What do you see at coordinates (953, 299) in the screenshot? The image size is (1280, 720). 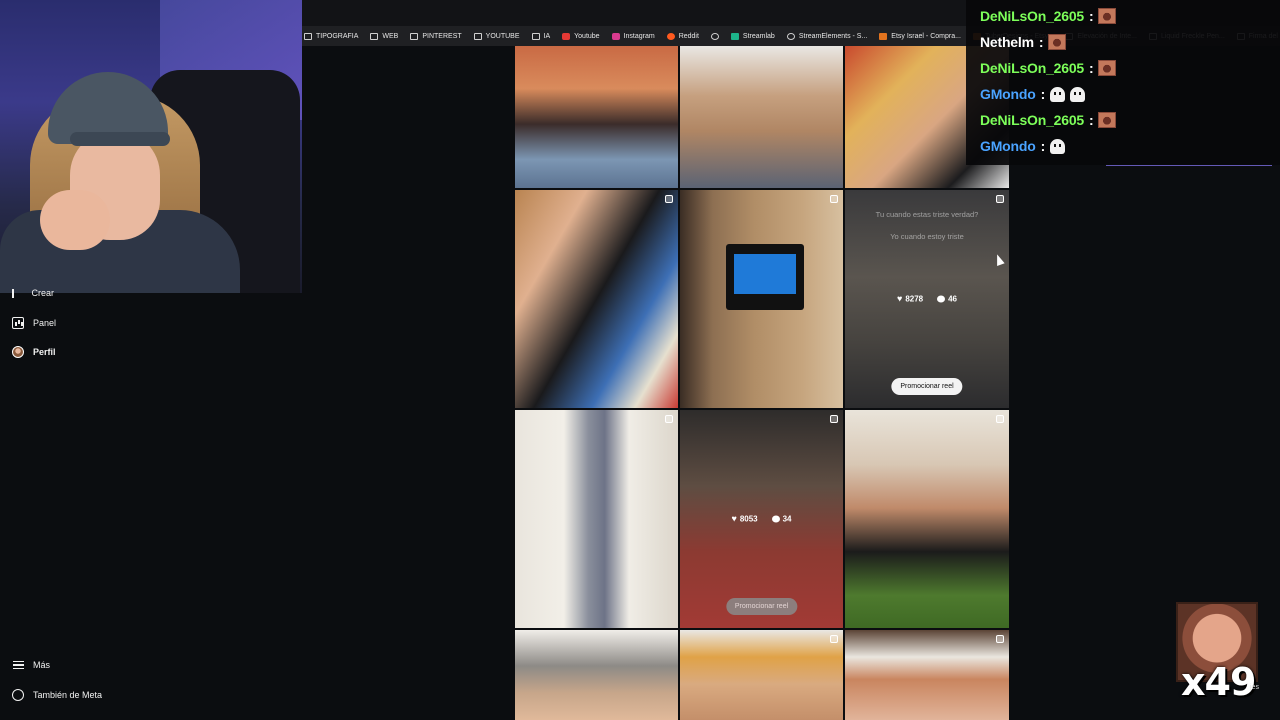 I see `comments-count: 46` at bounding box center [953, 299].